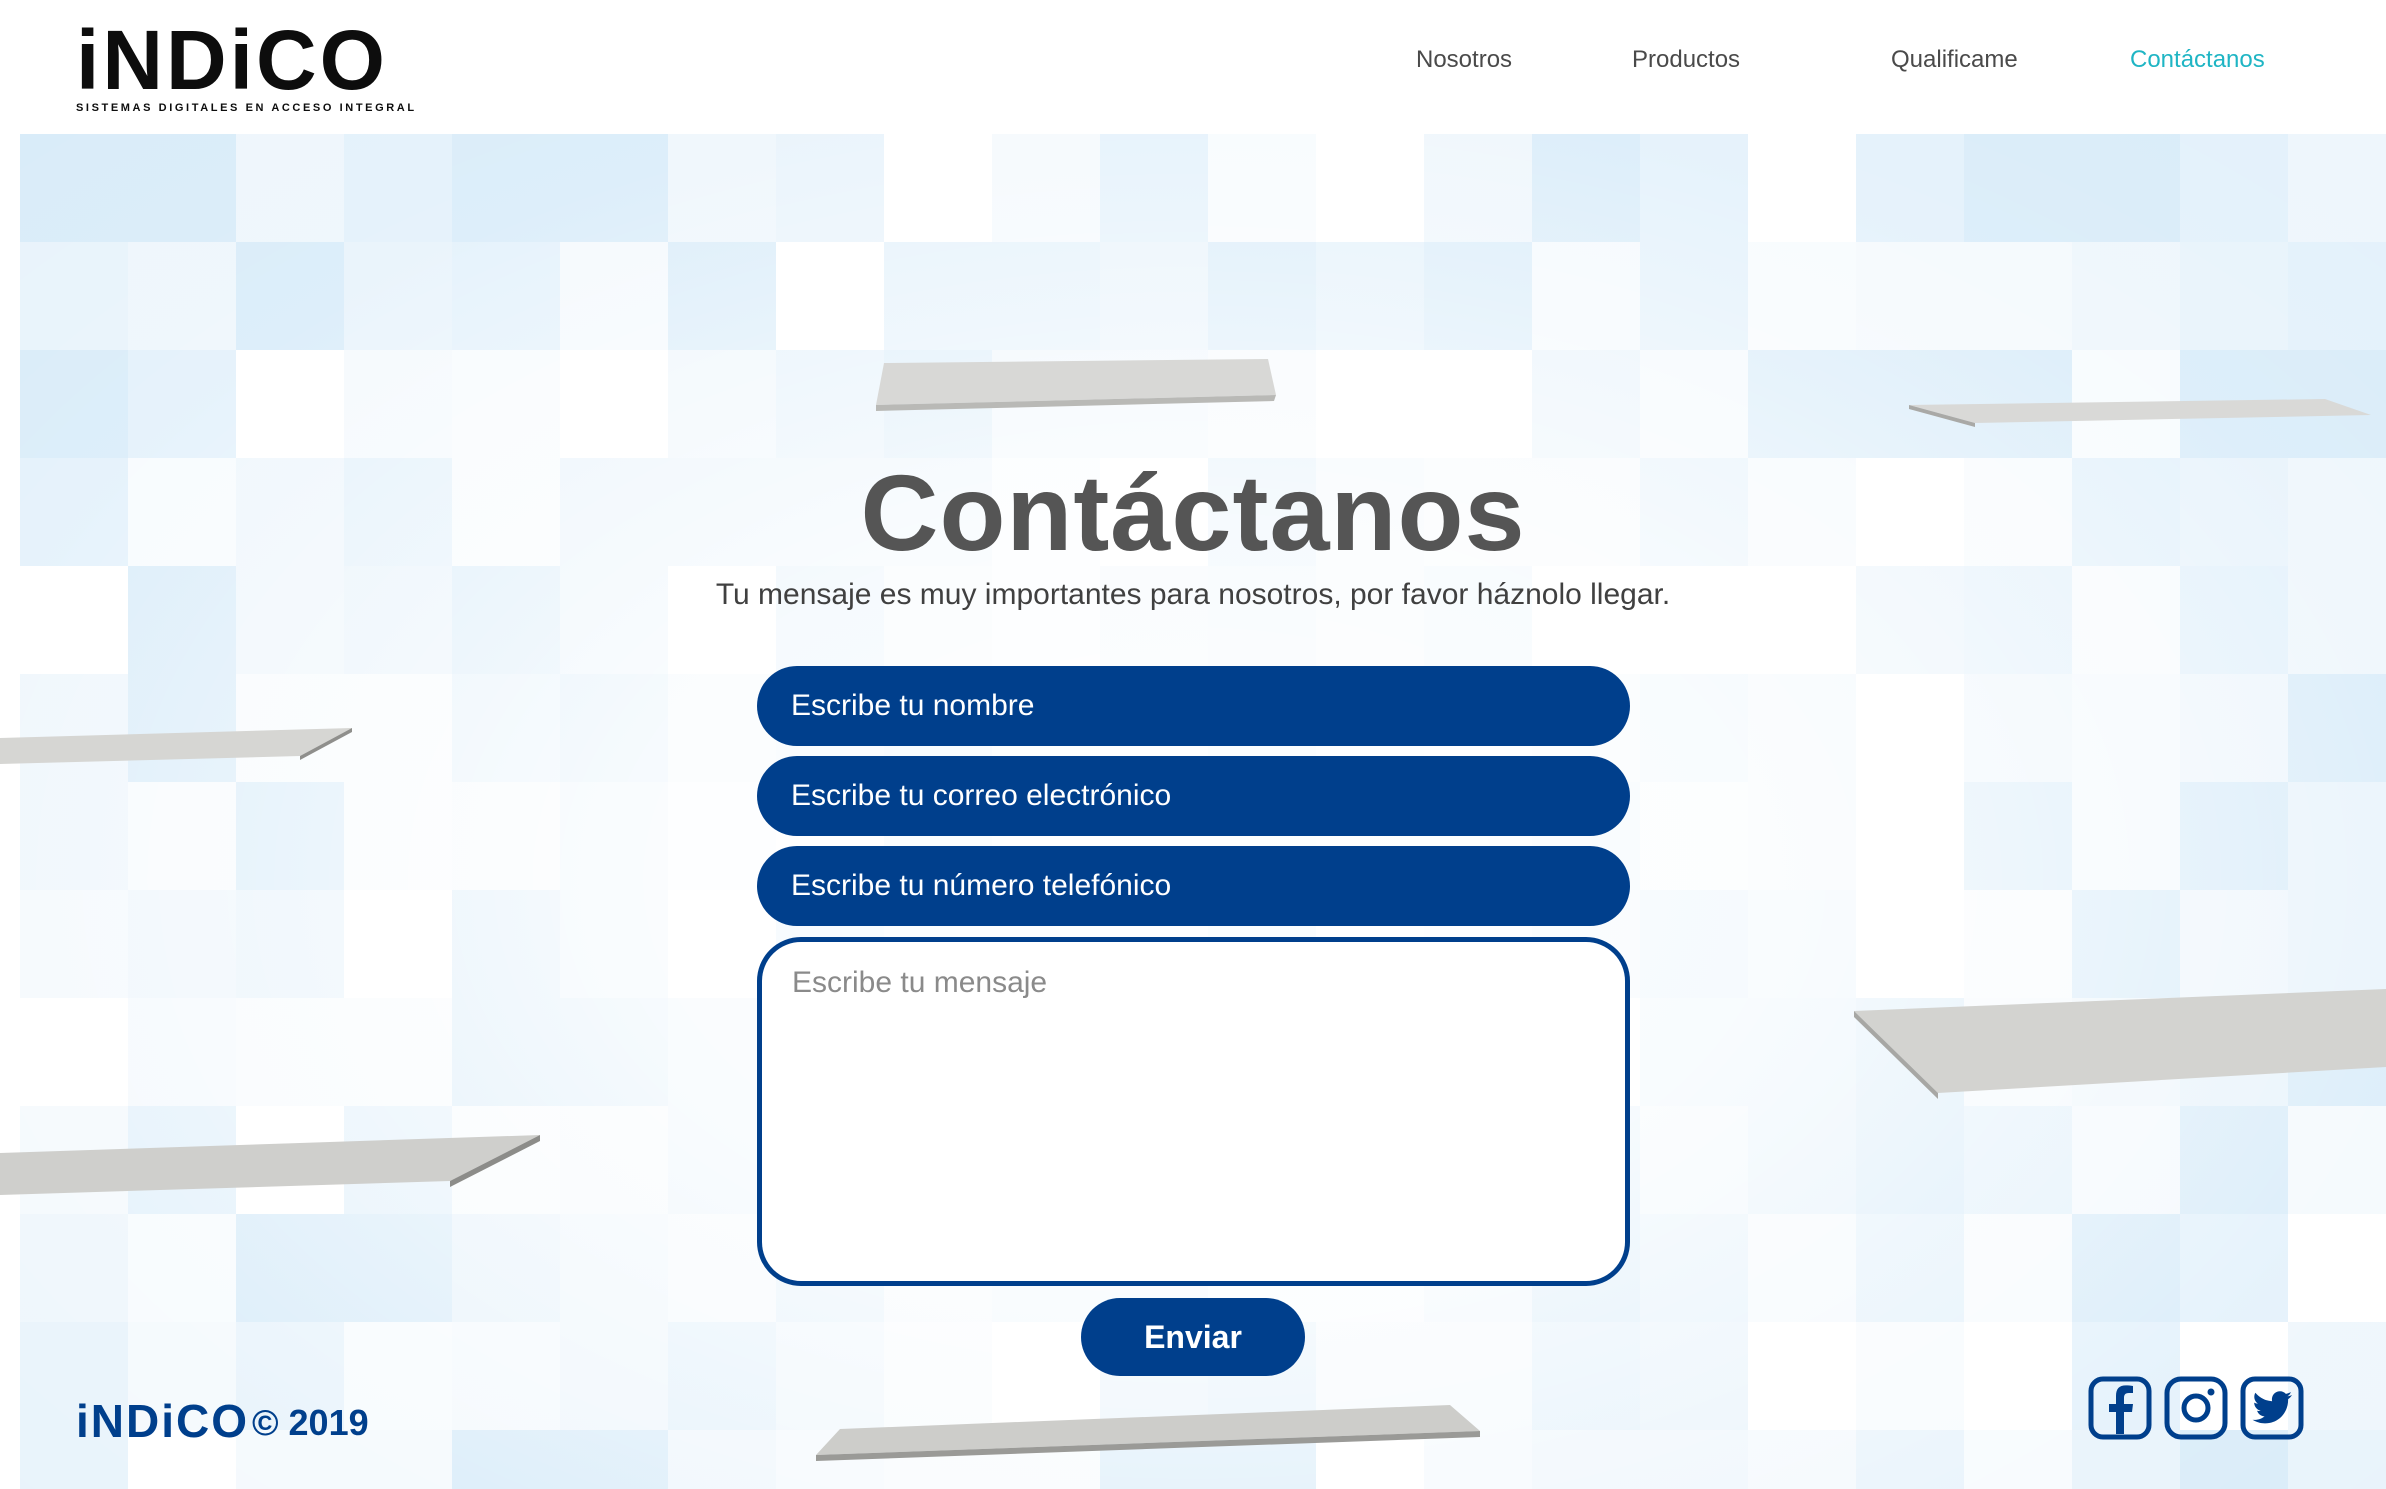  Describe the element at coordinates (1193, 1337) in the screenshot. I see `send-button: Enviar` at that location.